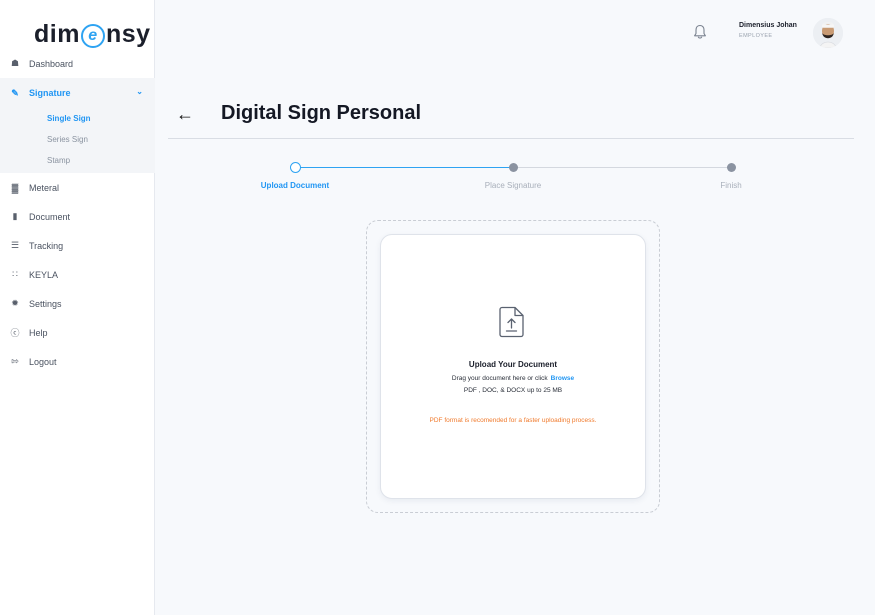  I want to click on upload-title: Upload Your Document, so click(513, 364).